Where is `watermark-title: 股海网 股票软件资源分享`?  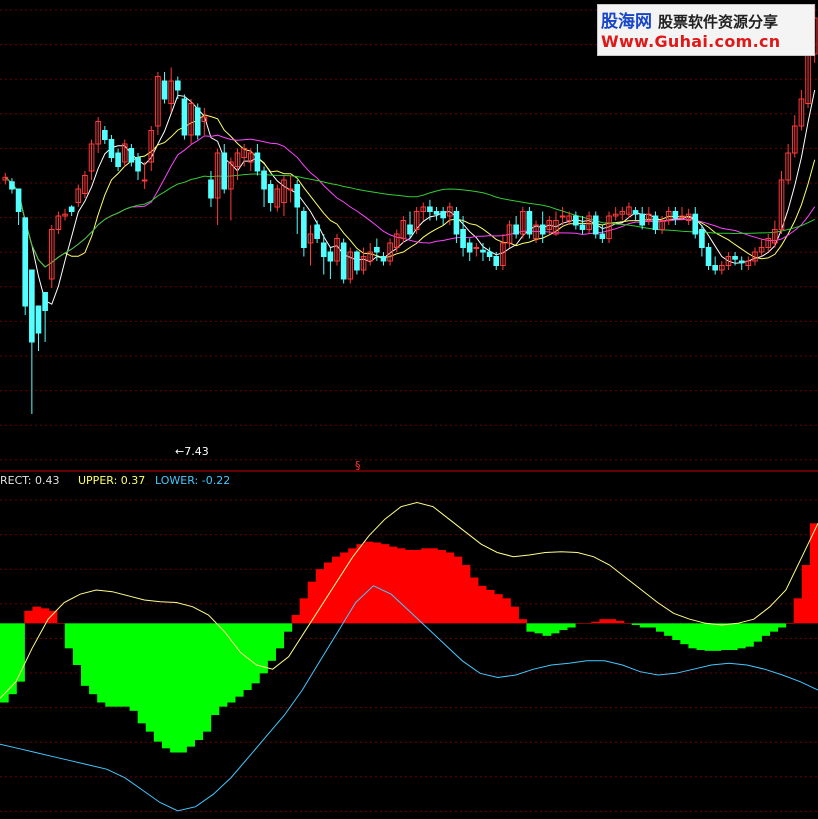 watermark-title: 股海网 股票软件资源分享 is located at coordinates (689, 19).